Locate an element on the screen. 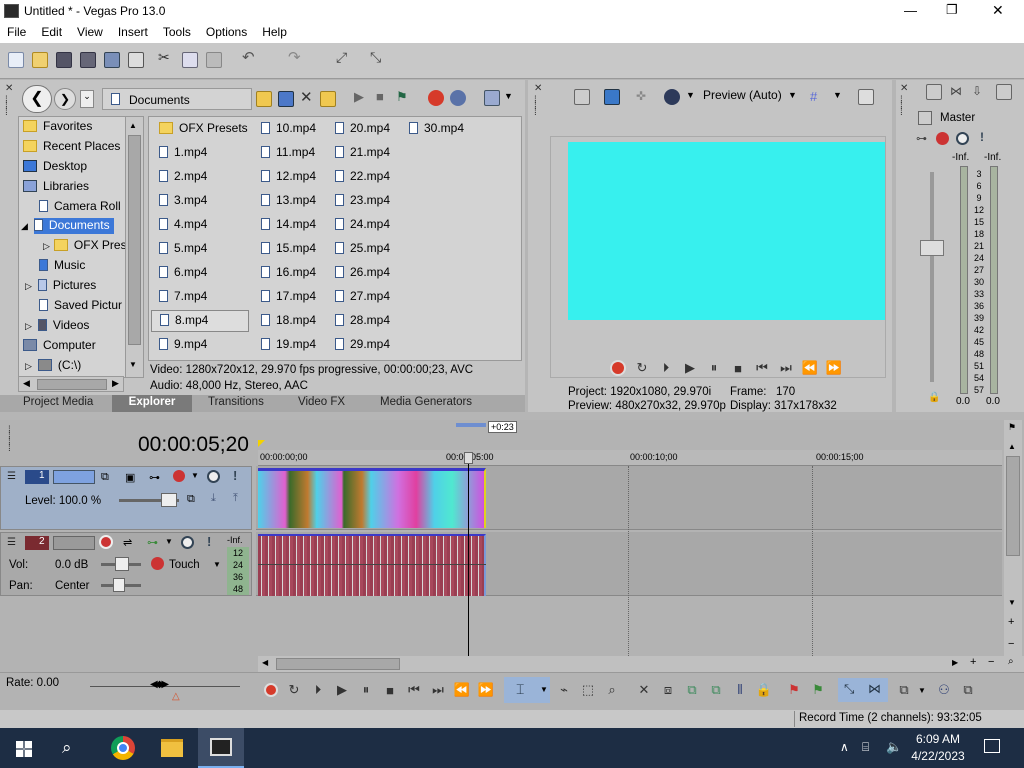 This screenshot has height=768, width=1024. tree-item: Computer is located at coordinates (59, 348).